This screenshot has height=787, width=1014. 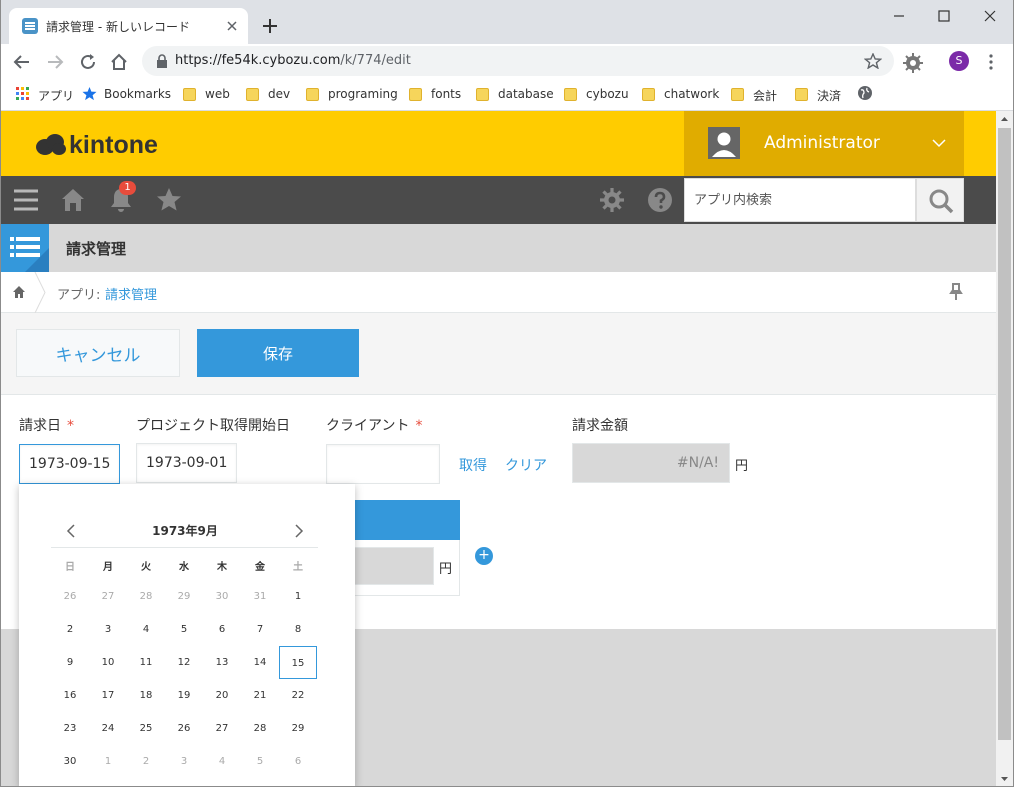 I want to click on portal-home-icon, so click(x=73, y=200).